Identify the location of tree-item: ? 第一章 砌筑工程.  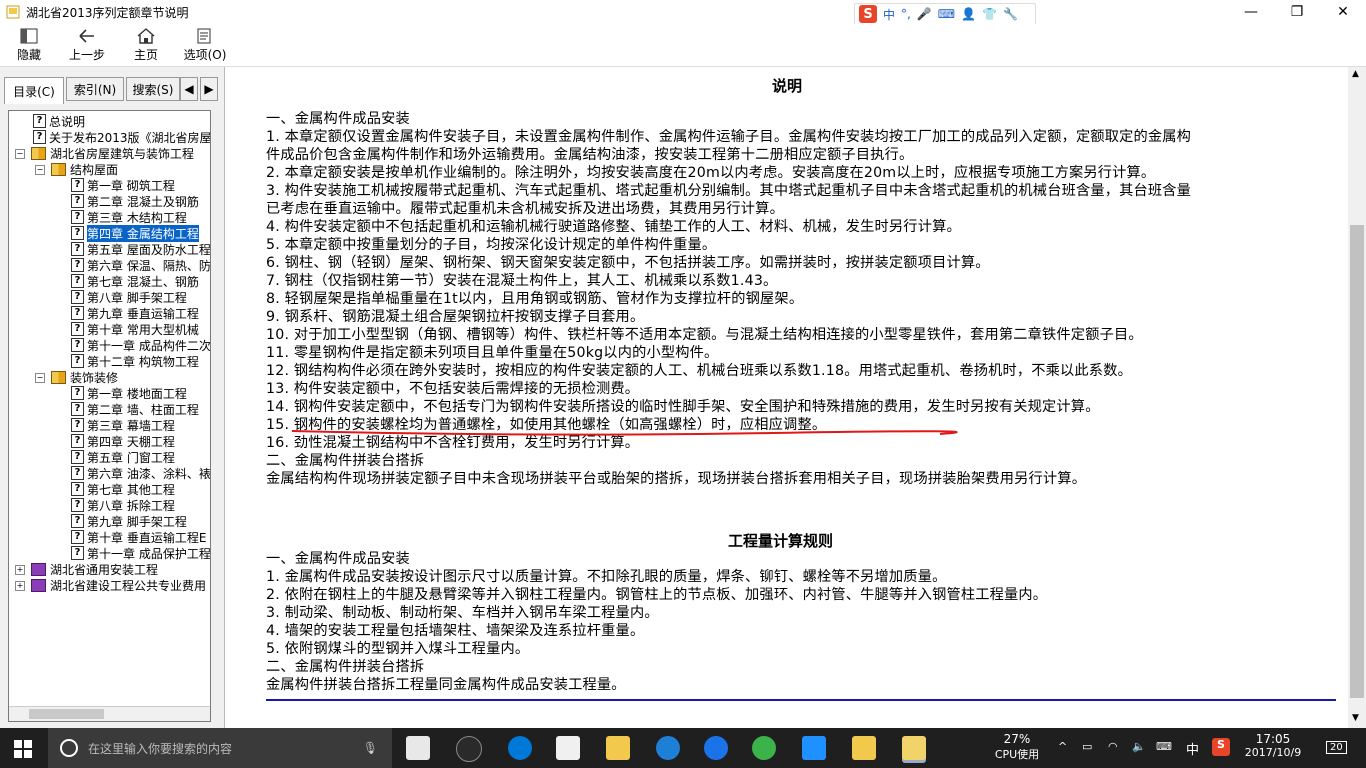
(123, 185).